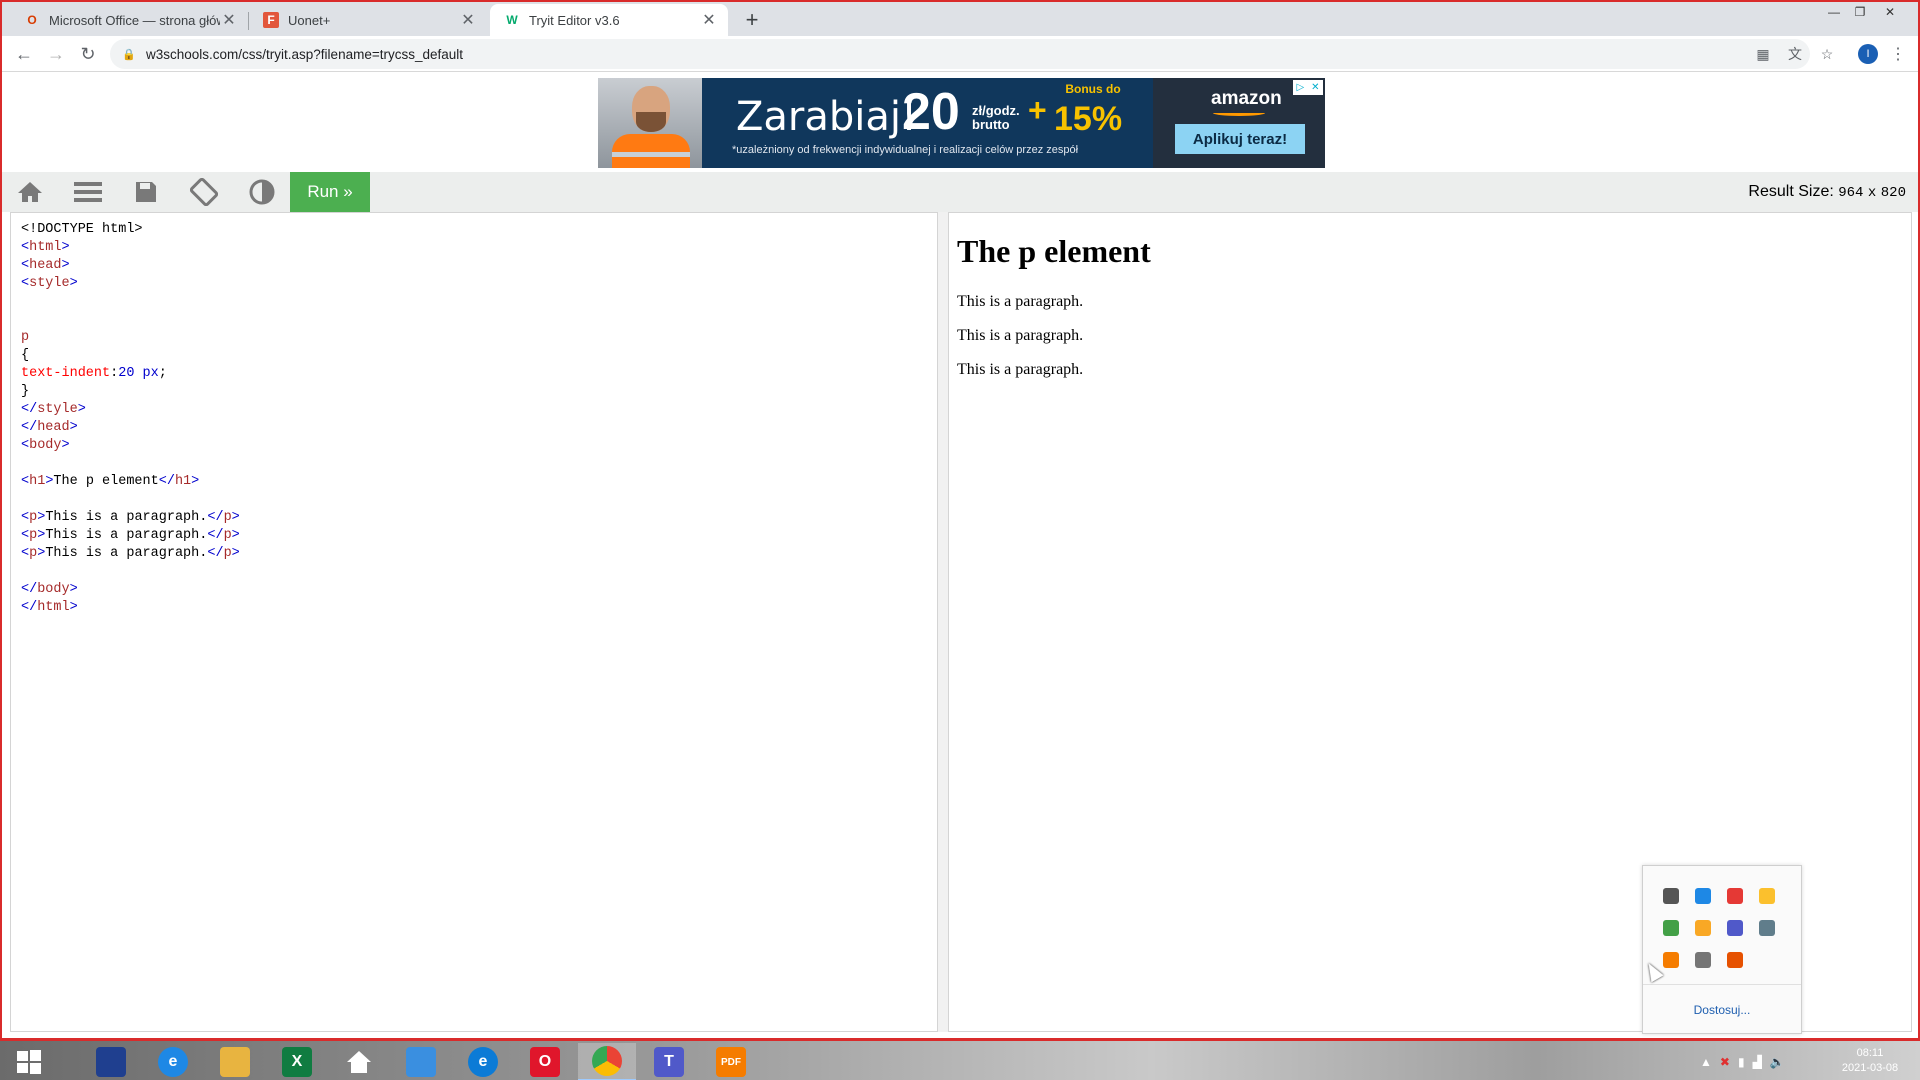 This screenshot has width=1920, height=1080. What do you see at coordinates (45, 247) in the screenshot?
I see `code-token: html` at bounding box center [45, 247].